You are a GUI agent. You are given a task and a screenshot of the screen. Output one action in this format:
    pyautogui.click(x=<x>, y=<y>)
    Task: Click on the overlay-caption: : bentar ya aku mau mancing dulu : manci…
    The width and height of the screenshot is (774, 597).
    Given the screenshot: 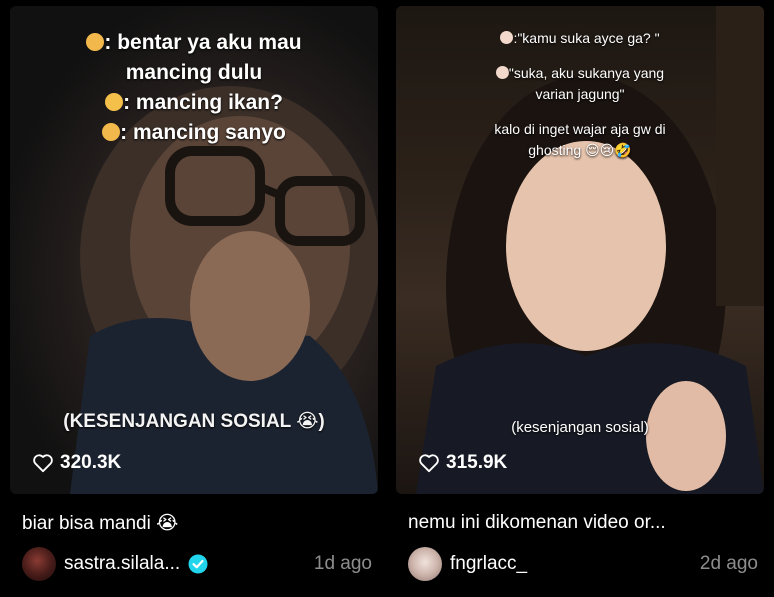 What is the action you would take?
    pyautogui.click(x=194, y=88)
    